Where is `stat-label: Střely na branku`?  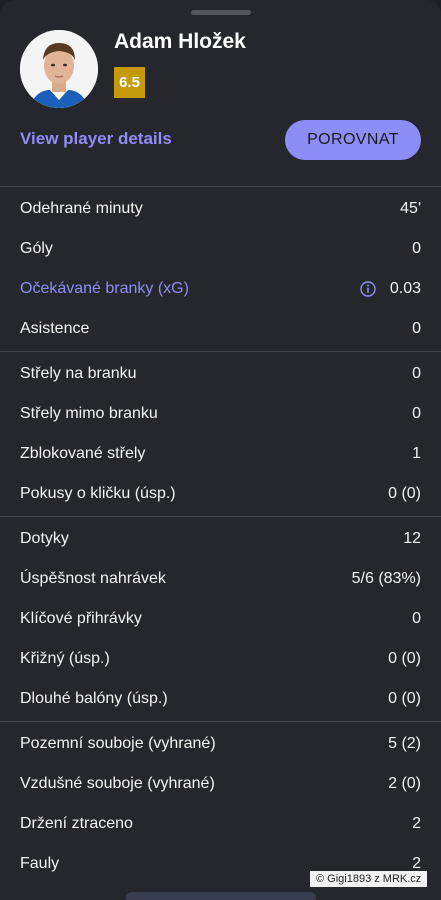
stat-label: Střely na branku is located at coordinates (78, 373).